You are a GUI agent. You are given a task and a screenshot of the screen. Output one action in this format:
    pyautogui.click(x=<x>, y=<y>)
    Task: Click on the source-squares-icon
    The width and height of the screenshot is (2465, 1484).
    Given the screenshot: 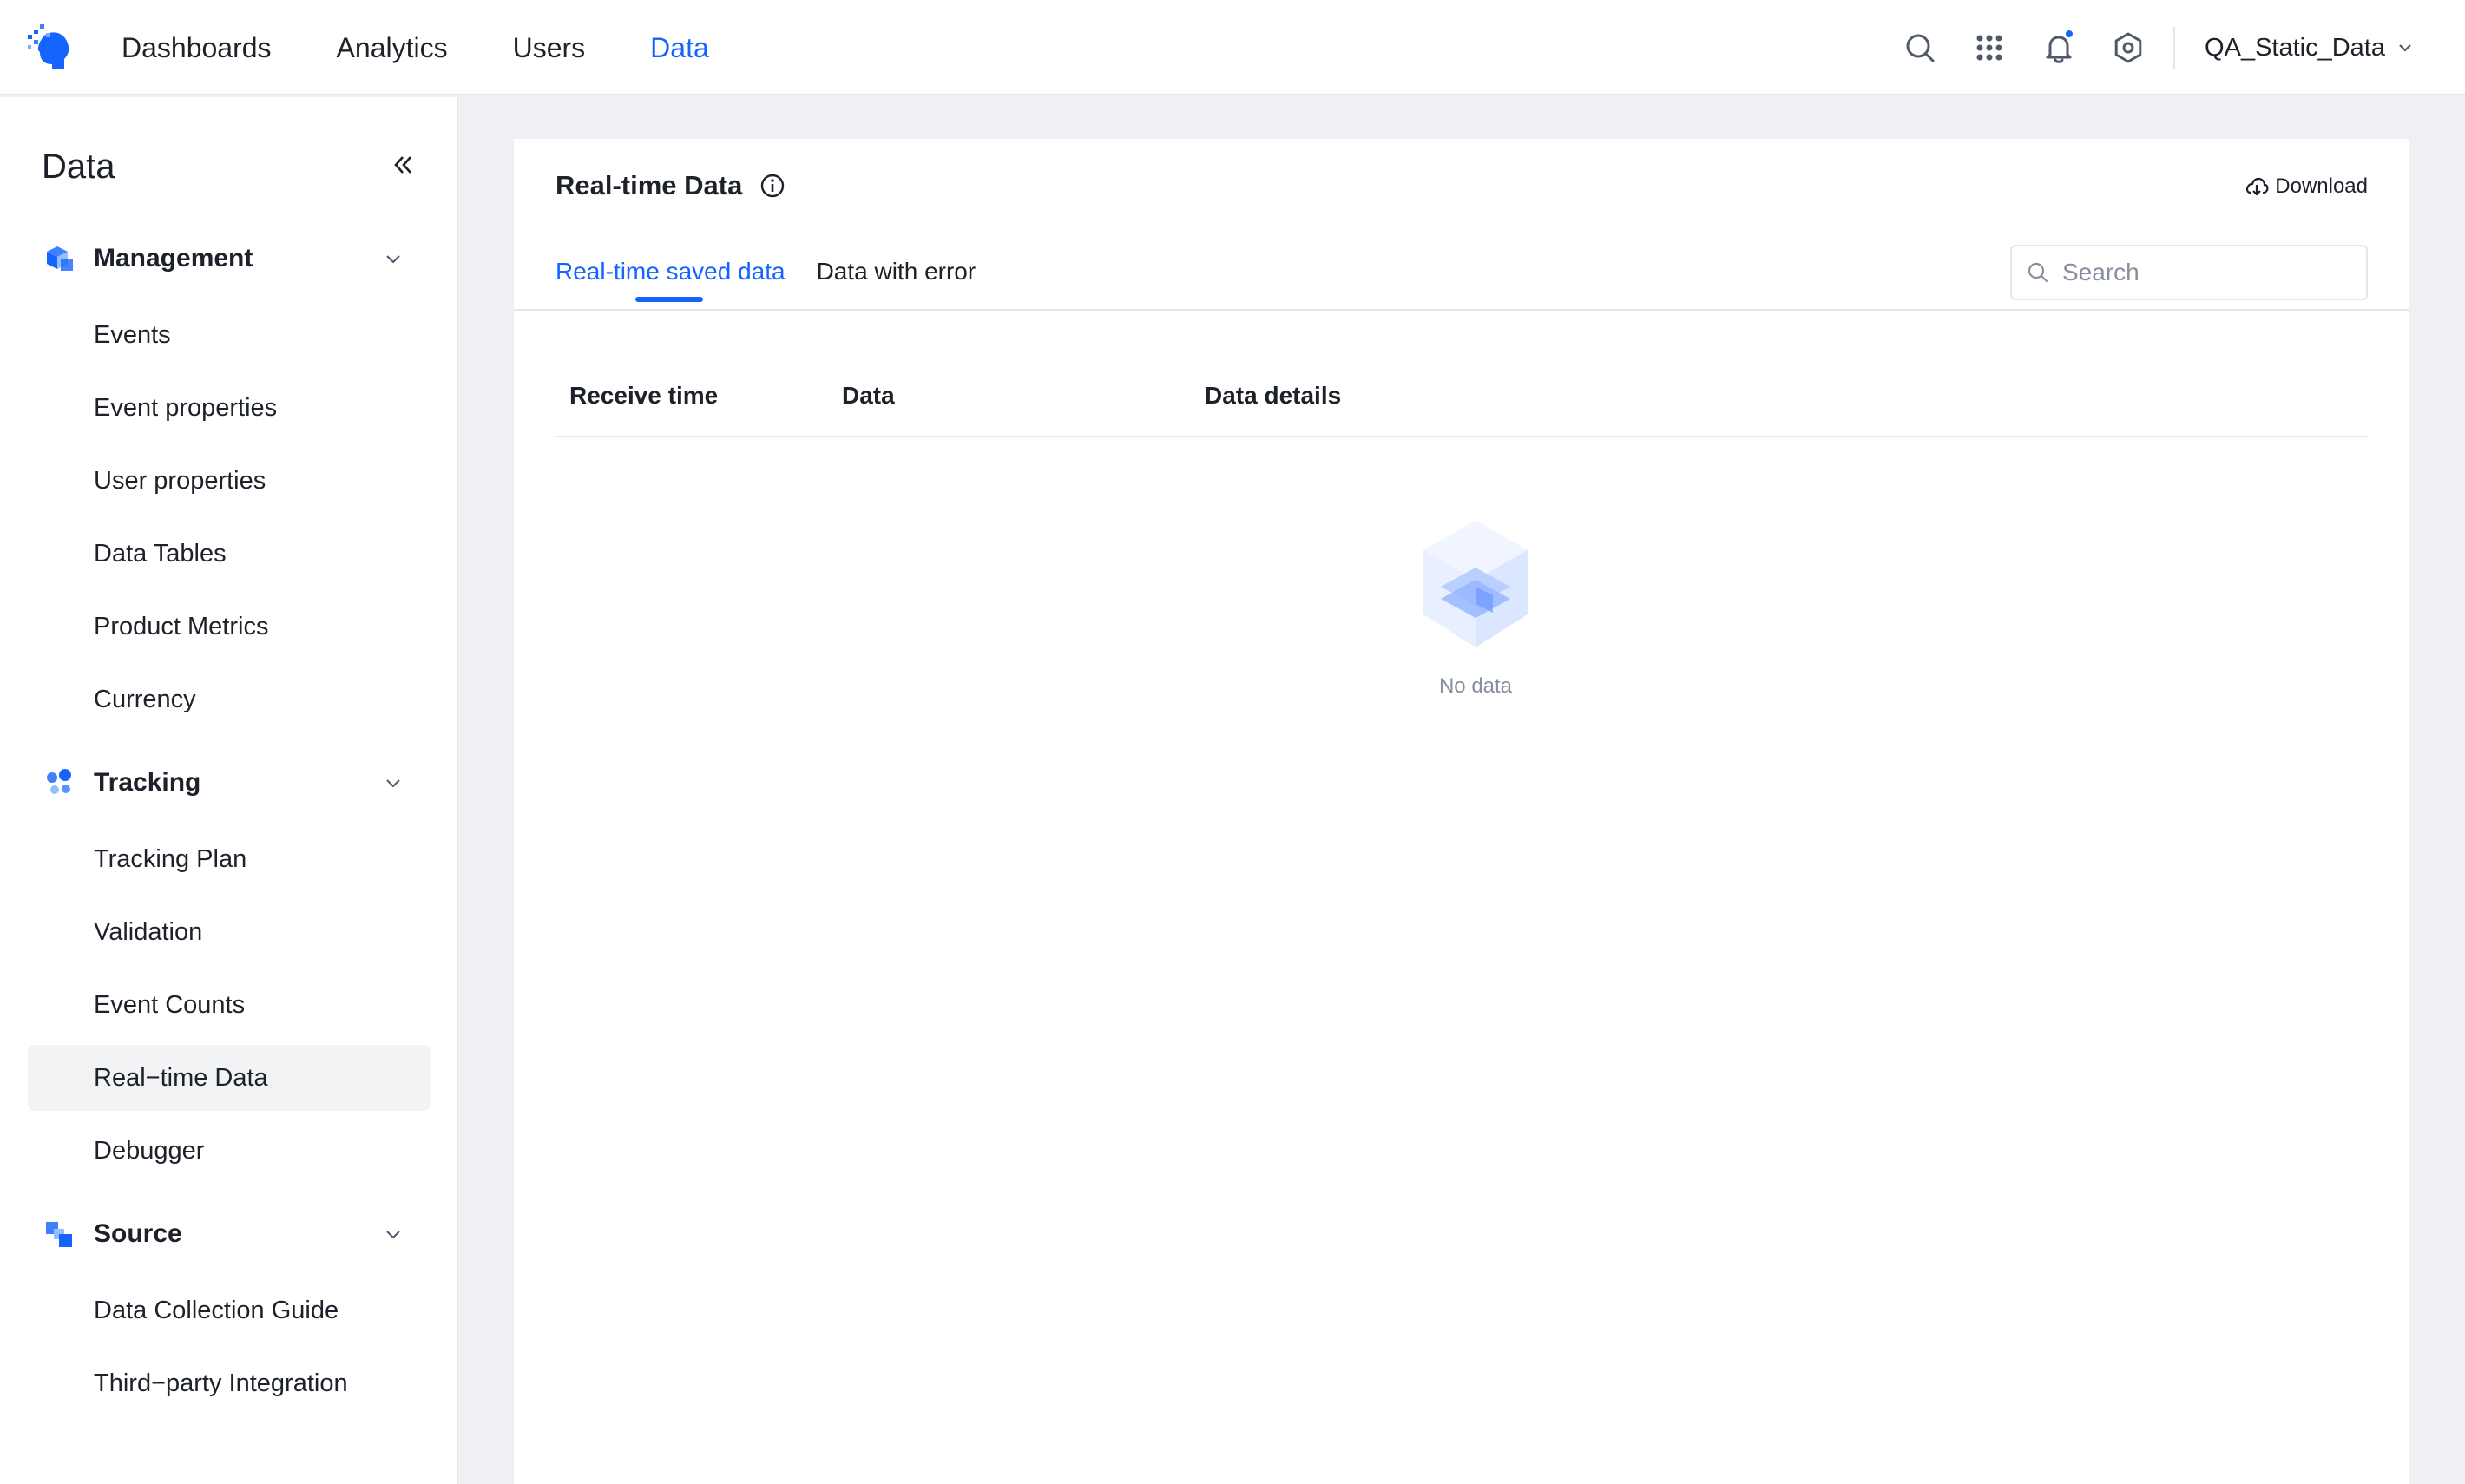 What is the action you would take?
    pyautogui.click(x=59, y=1234)
    